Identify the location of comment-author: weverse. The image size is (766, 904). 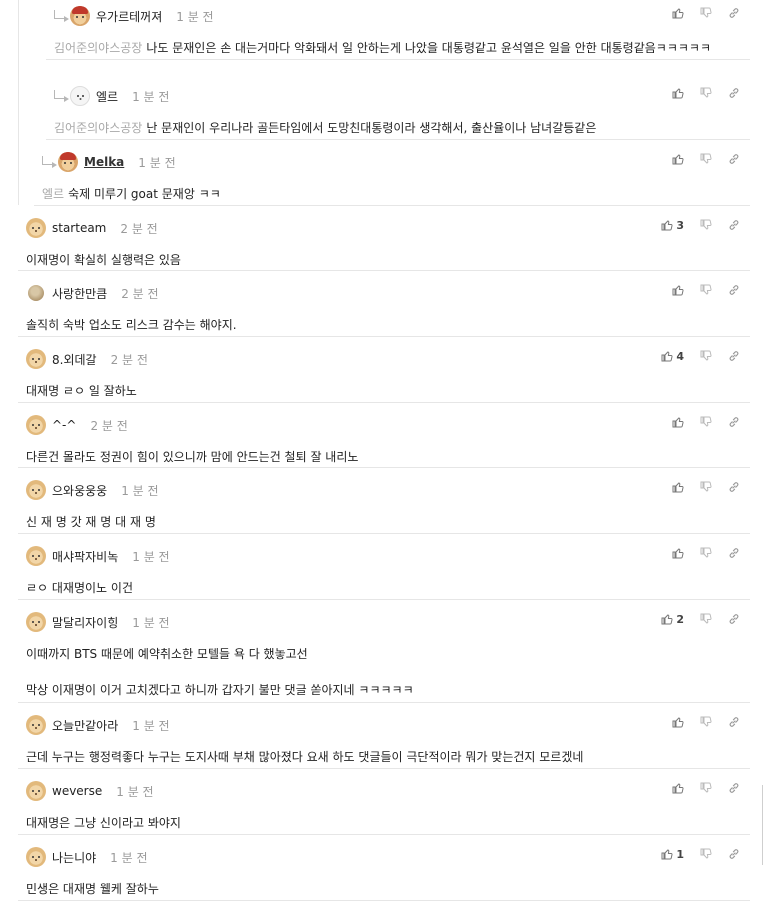
(77, 791).